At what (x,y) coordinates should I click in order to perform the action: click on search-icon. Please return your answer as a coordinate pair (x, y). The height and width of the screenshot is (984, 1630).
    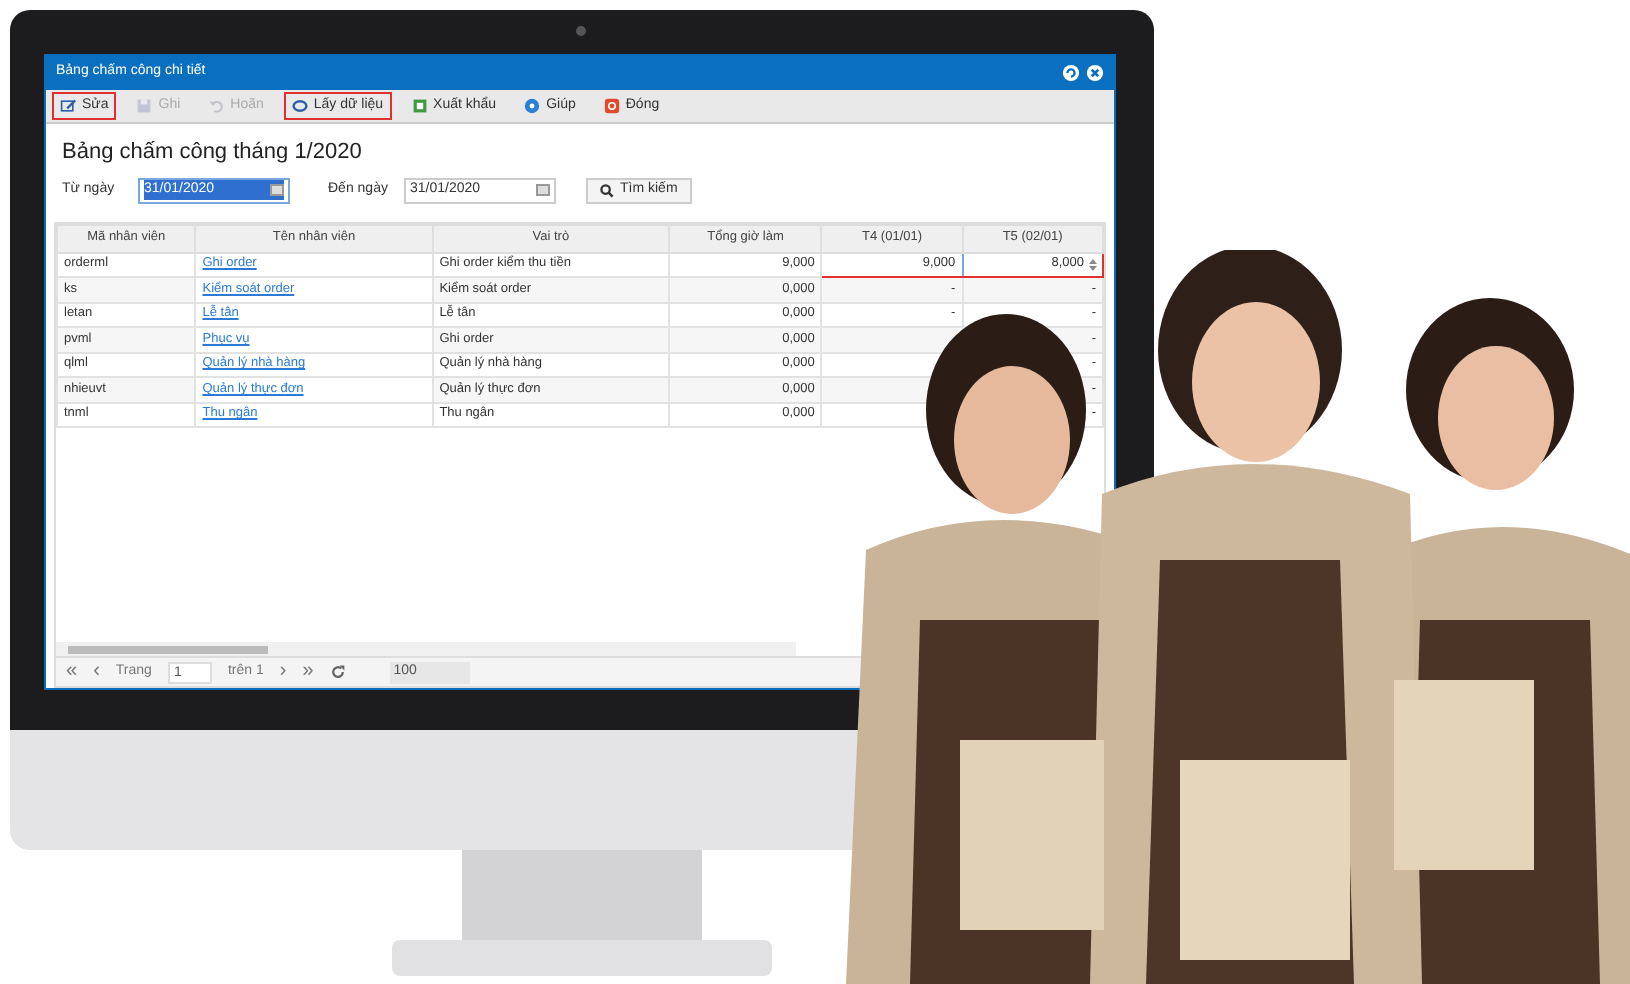
    Looking at the image, I should click on (607, 190).